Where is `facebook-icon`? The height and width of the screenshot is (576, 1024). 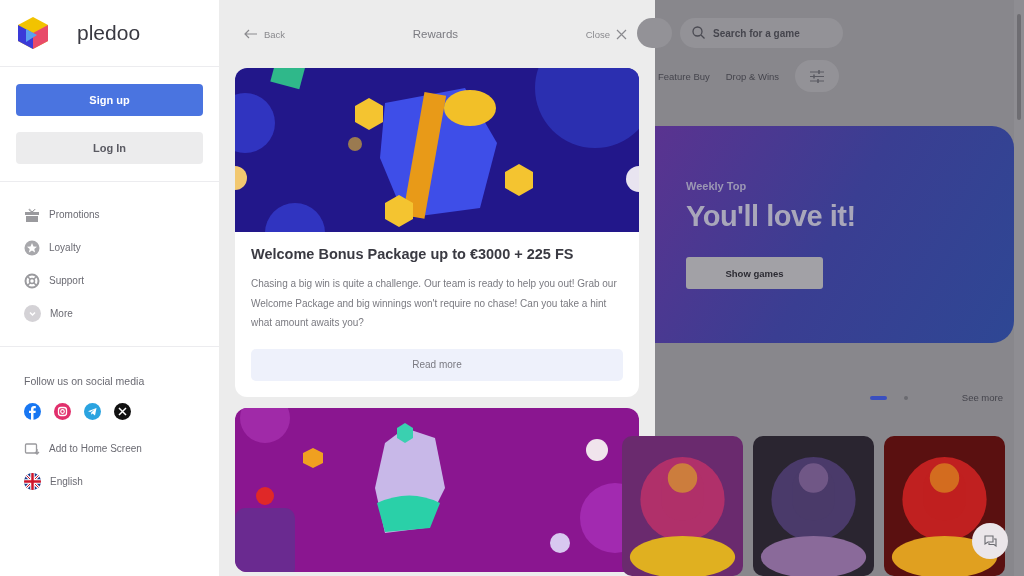 facebook-icon is located at coordinates (32, 411).